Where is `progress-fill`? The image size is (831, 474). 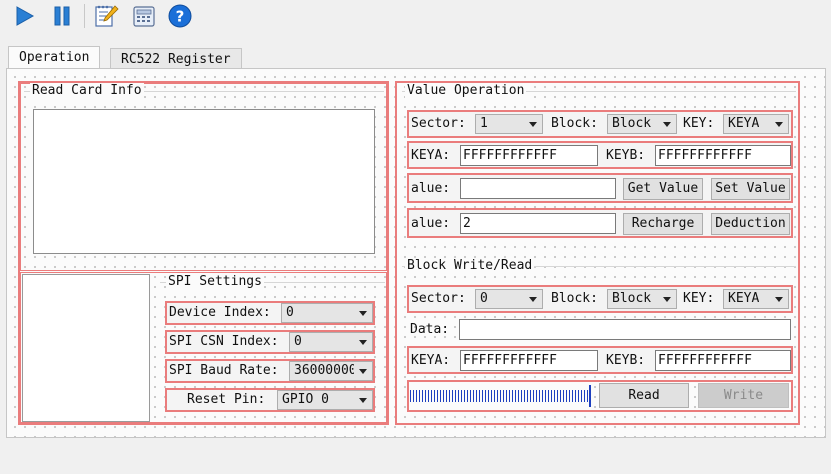
progress-fill is located at coordinates (501, 396).